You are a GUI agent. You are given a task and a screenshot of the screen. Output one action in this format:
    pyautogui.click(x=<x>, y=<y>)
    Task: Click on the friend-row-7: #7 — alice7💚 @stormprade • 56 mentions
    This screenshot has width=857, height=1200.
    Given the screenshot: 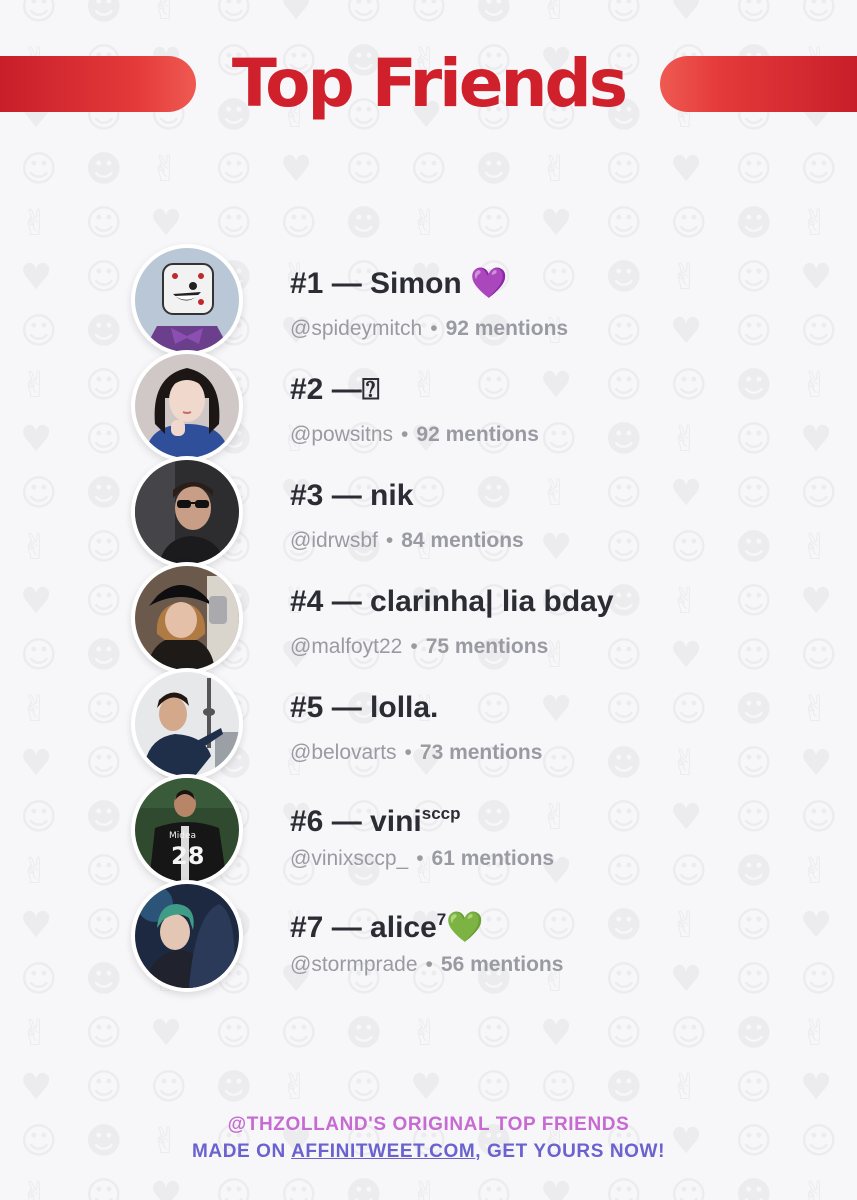 What is the action you would take?
    pyautogui.click(x=428, y=936)
    